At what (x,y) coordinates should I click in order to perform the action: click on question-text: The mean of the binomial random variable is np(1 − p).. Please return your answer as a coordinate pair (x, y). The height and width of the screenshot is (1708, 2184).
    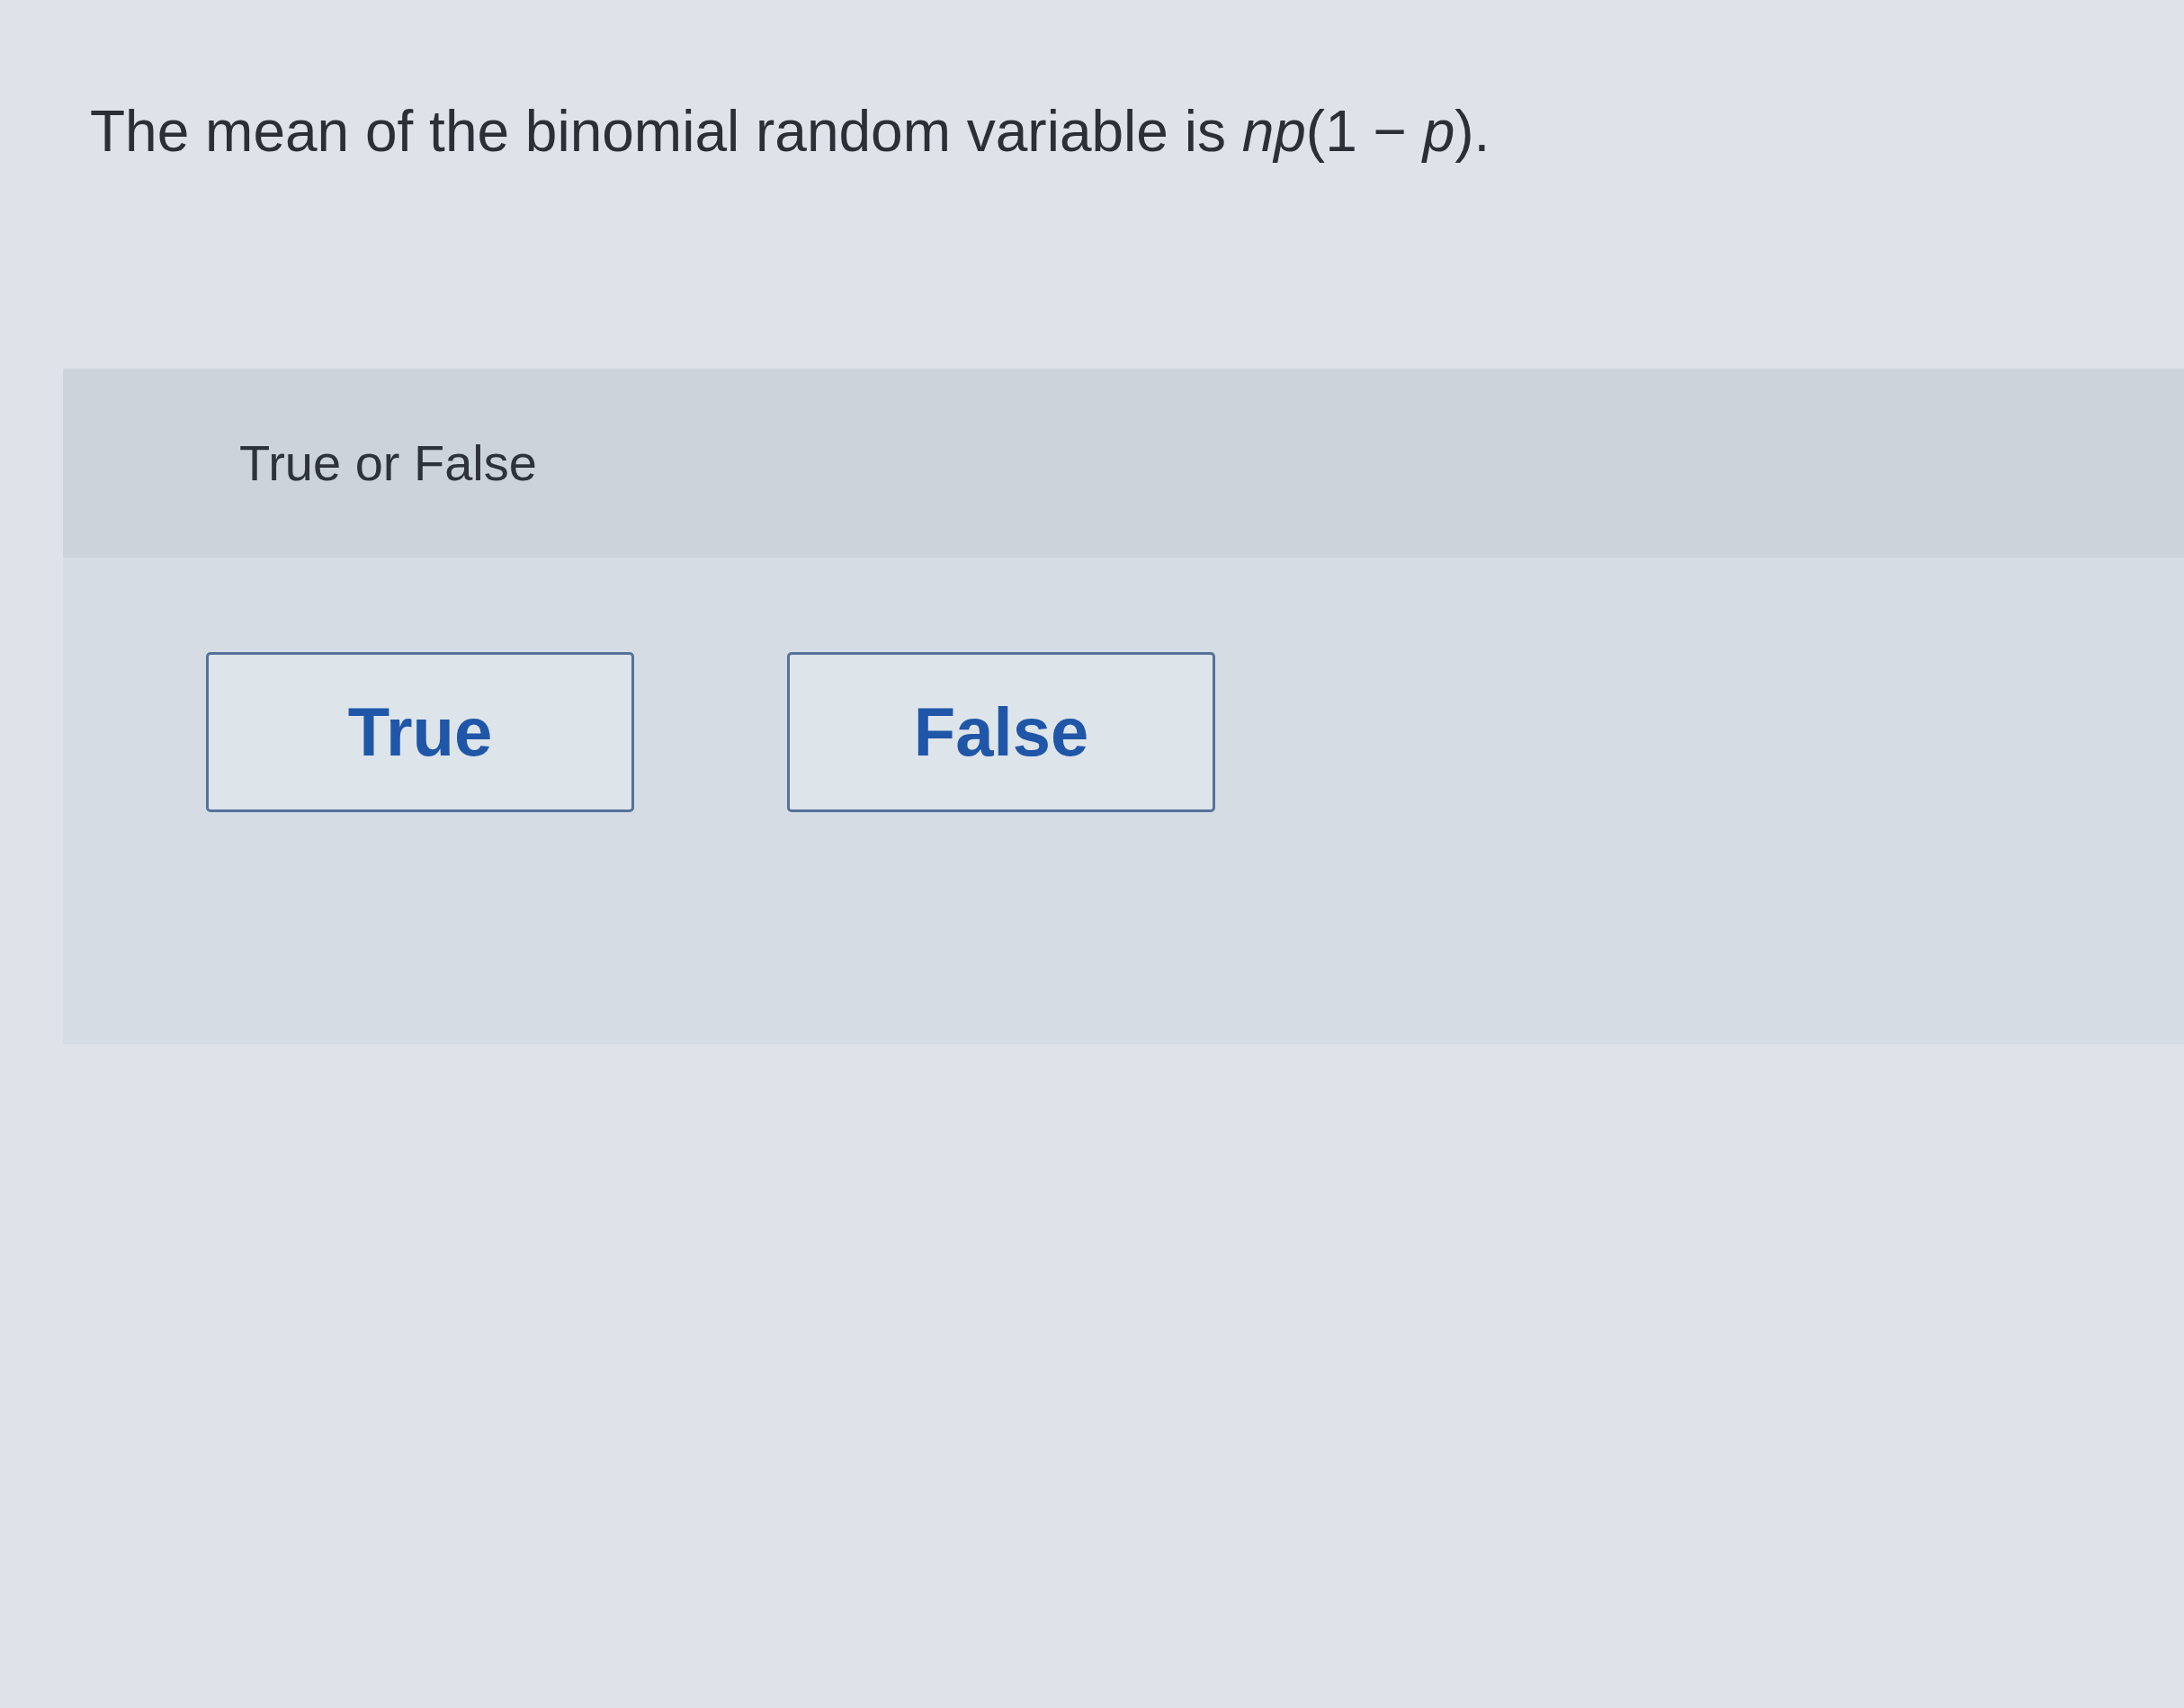
    Looking at the image, I should click on (790, 131).